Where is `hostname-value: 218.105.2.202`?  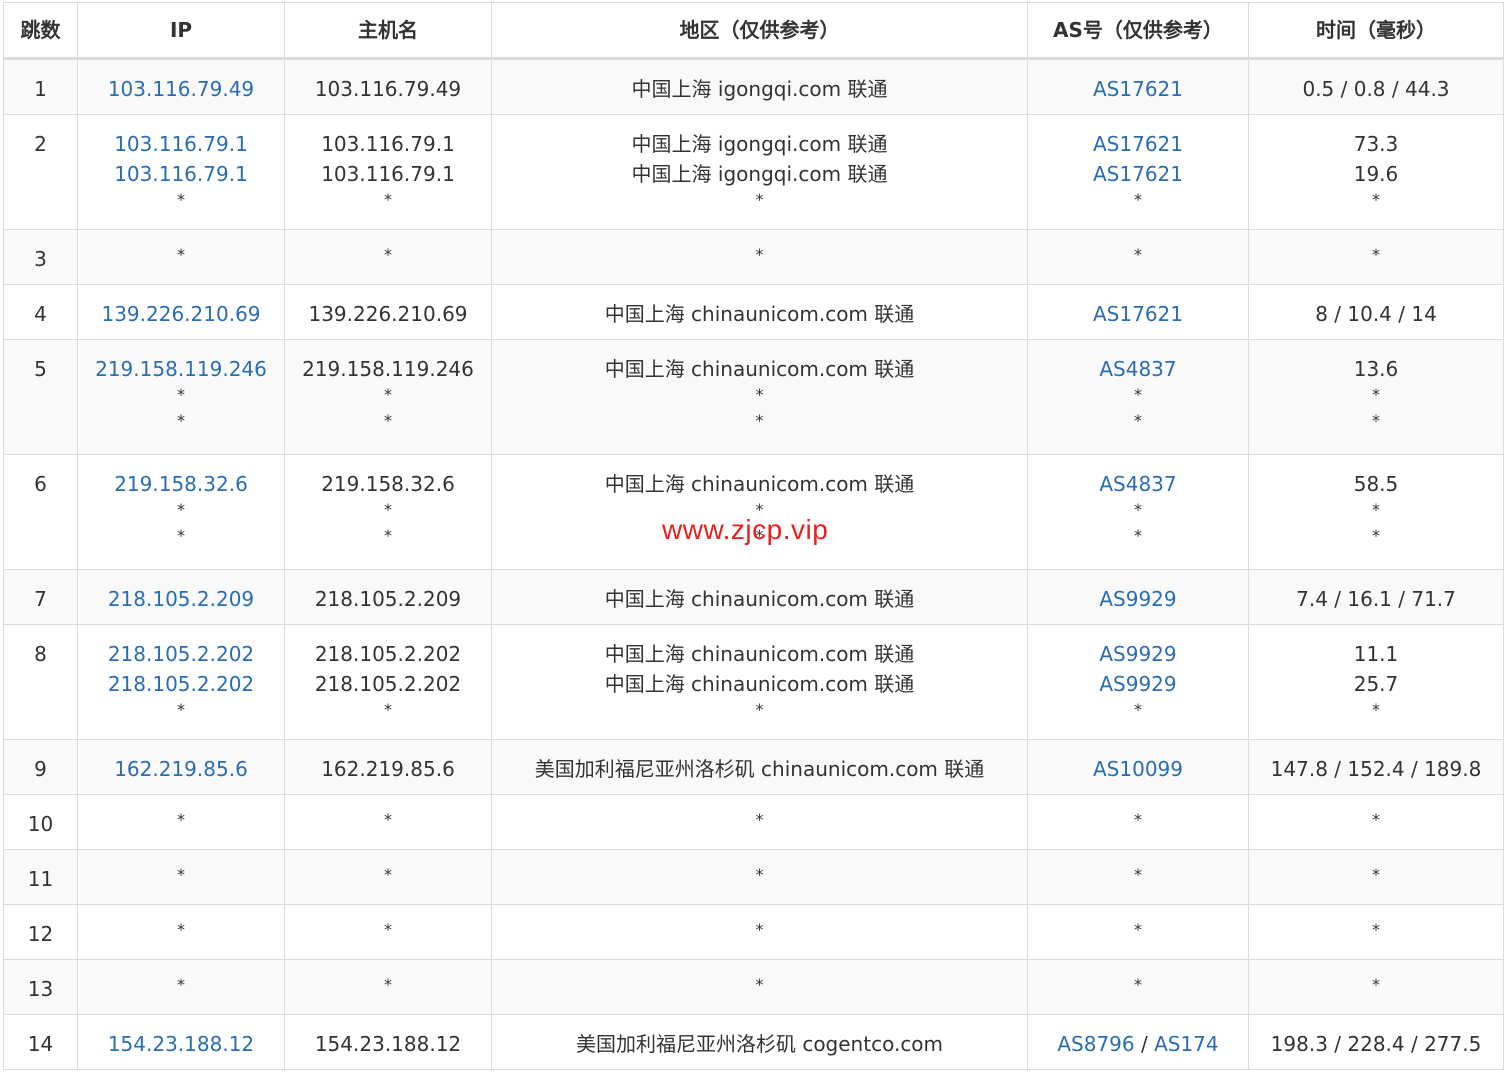
hostname-value: 218.105.2.202 is located at coordinates (388, 684).